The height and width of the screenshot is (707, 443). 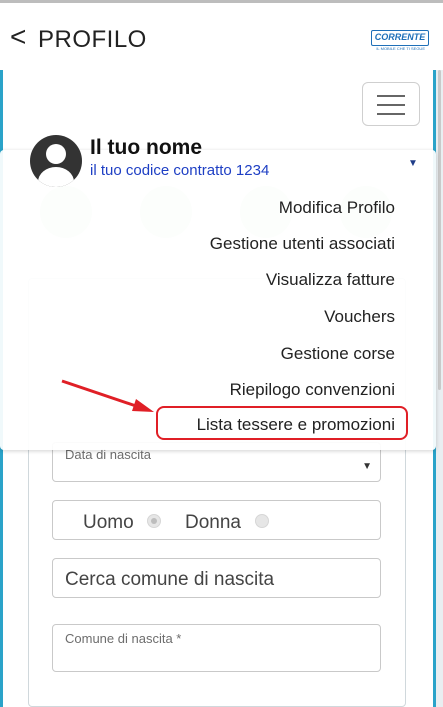 What do you see at coordinates (170, 579) in the screenshot?
I see `search-birth-city-placeholder: Cerca comune di nascita` at bounding box center [170, 579].